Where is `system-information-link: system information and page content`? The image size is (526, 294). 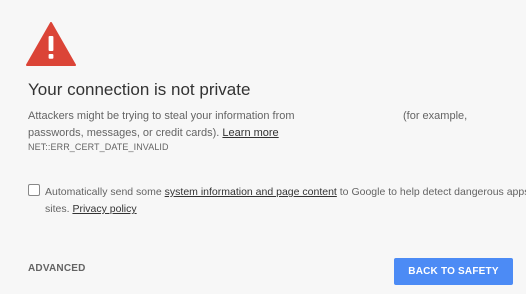
system-information-link: system information and page content is located at coordinates (251, 192).